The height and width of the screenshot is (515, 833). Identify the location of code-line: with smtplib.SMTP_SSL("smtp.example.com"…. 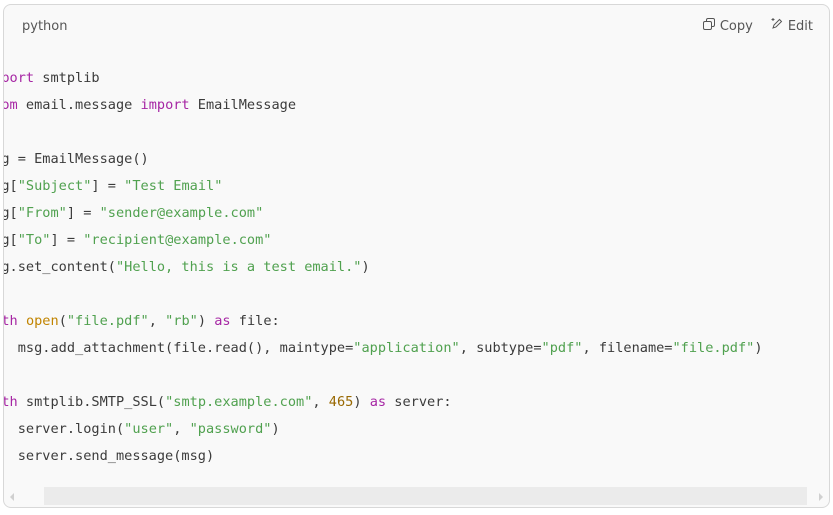
(383, 402).